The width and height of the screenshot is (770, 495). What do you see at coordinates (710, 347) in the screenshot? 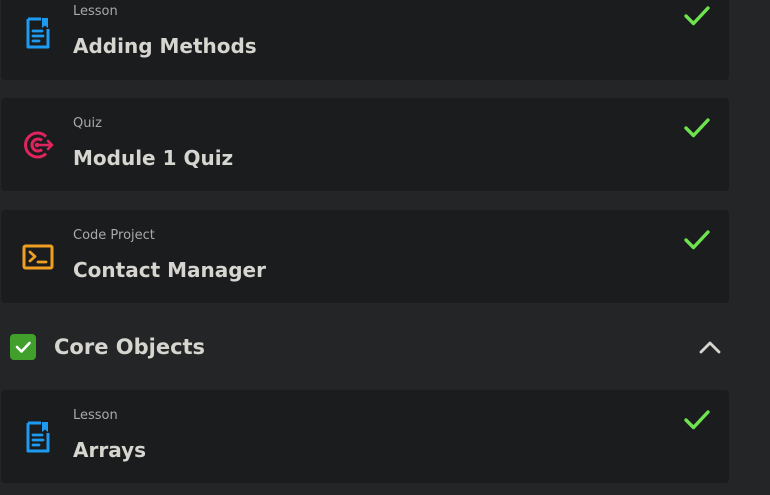
I see `chevron-up-icon` at bounding box center [710, 347].